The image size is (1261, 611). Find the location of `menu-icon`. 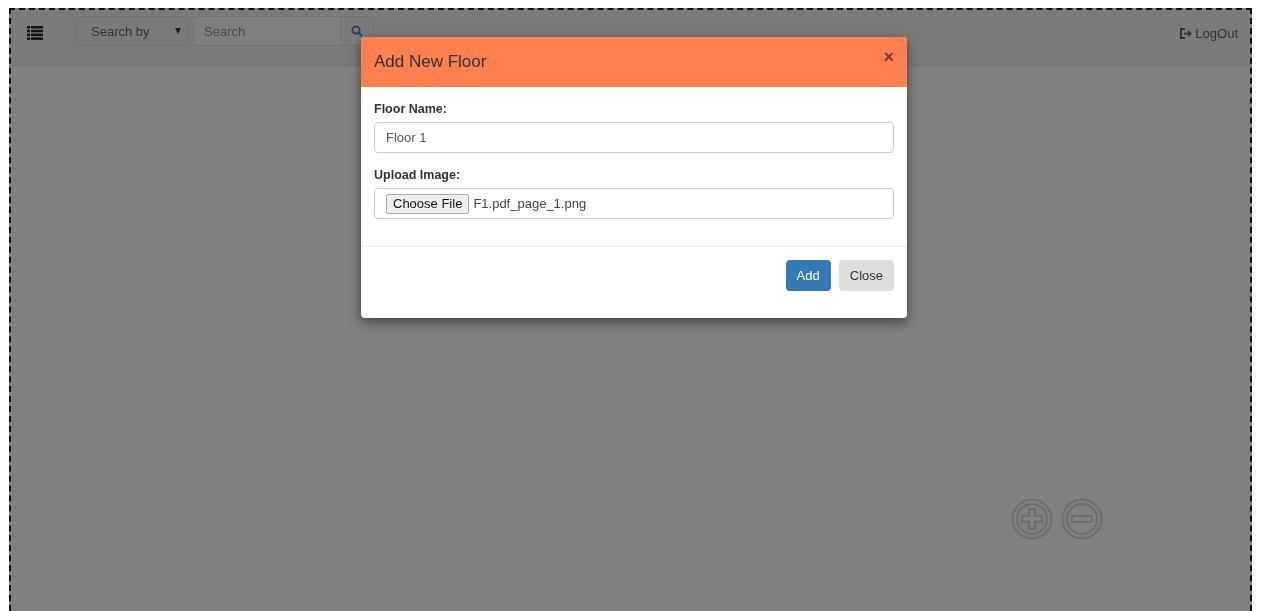

menu-icon is located at coordinates (35, 33).